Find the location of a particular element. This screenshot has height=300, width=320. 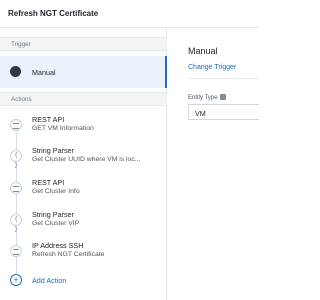

action-item-ip-address-ssh: IP Address SSH Refresh NGT Certificate is located at coordinates (83, 253).